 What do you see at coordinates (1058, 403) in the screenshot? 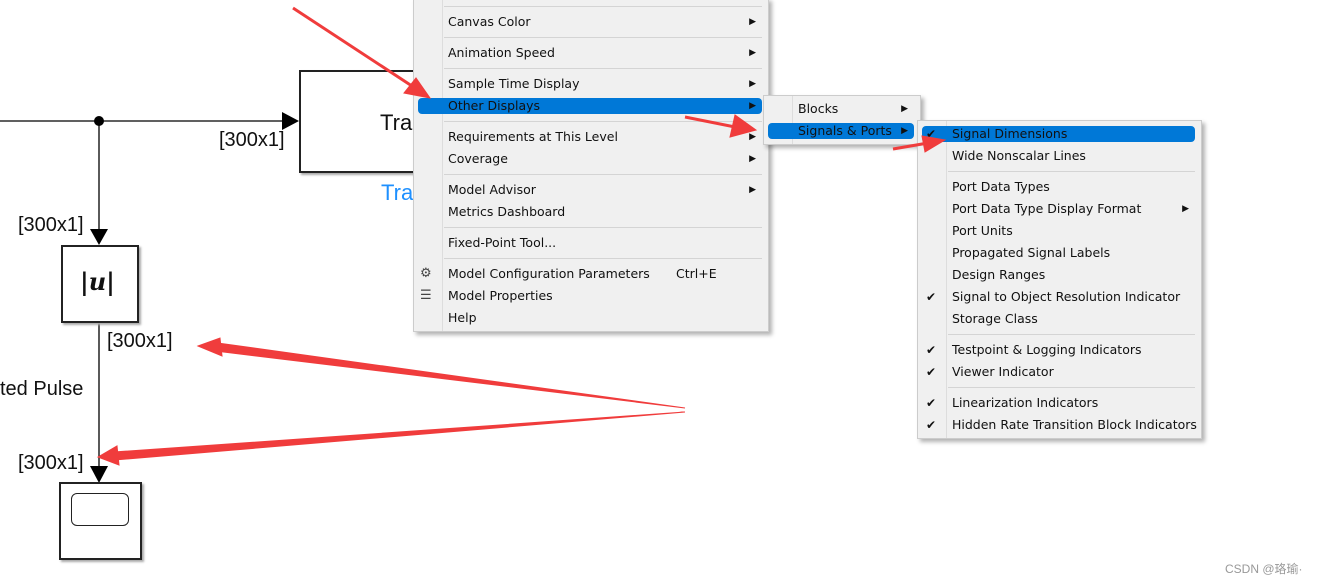
I see `menu-item-linearization-indicators: ✔ Linearization Indicators` at bounding box center [1058, 403].